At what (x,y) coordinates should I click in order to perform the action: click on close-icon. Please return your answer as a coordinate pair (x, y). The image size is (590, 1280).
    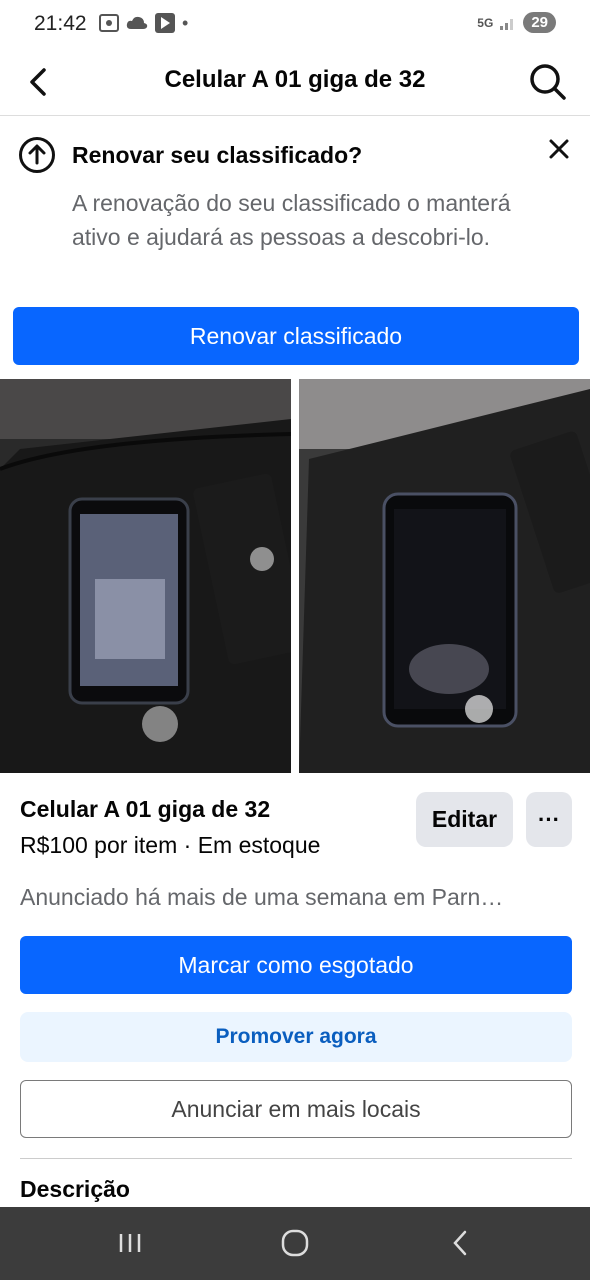
    Looking at the image, I should click on (559, 149).